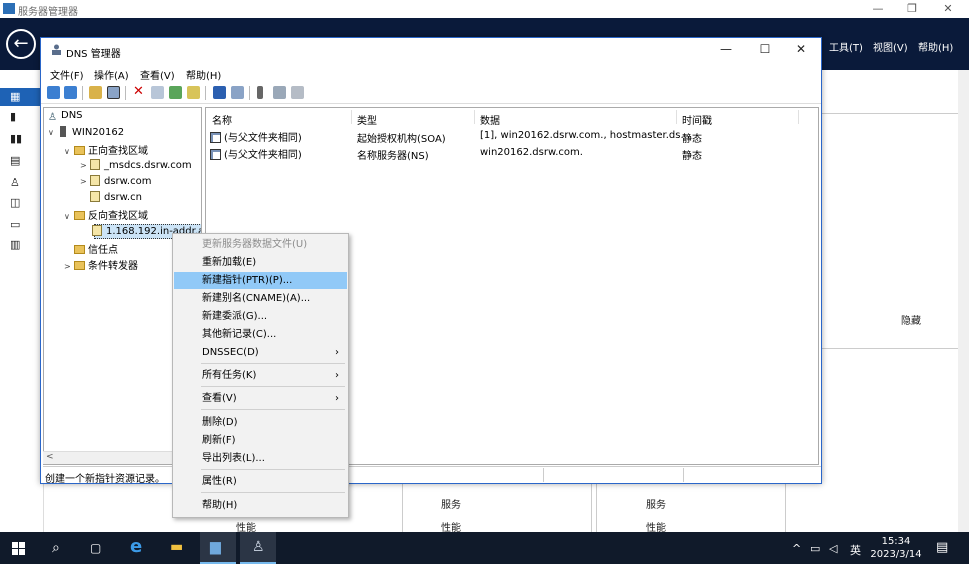 The image size is (969, 564). What do you see at coordinates (260, 92) in the screenshot?
I see `server-icon` at bounding box center [260, 92].